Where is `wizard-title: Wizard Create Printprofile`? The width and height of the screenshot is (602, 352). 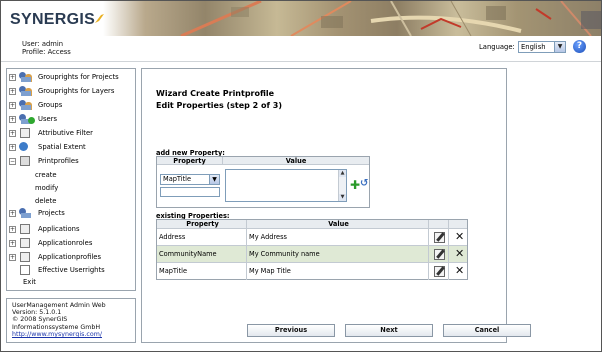
wizard-title: Wizard Create Printprofile is located at coordinates (215, 93).